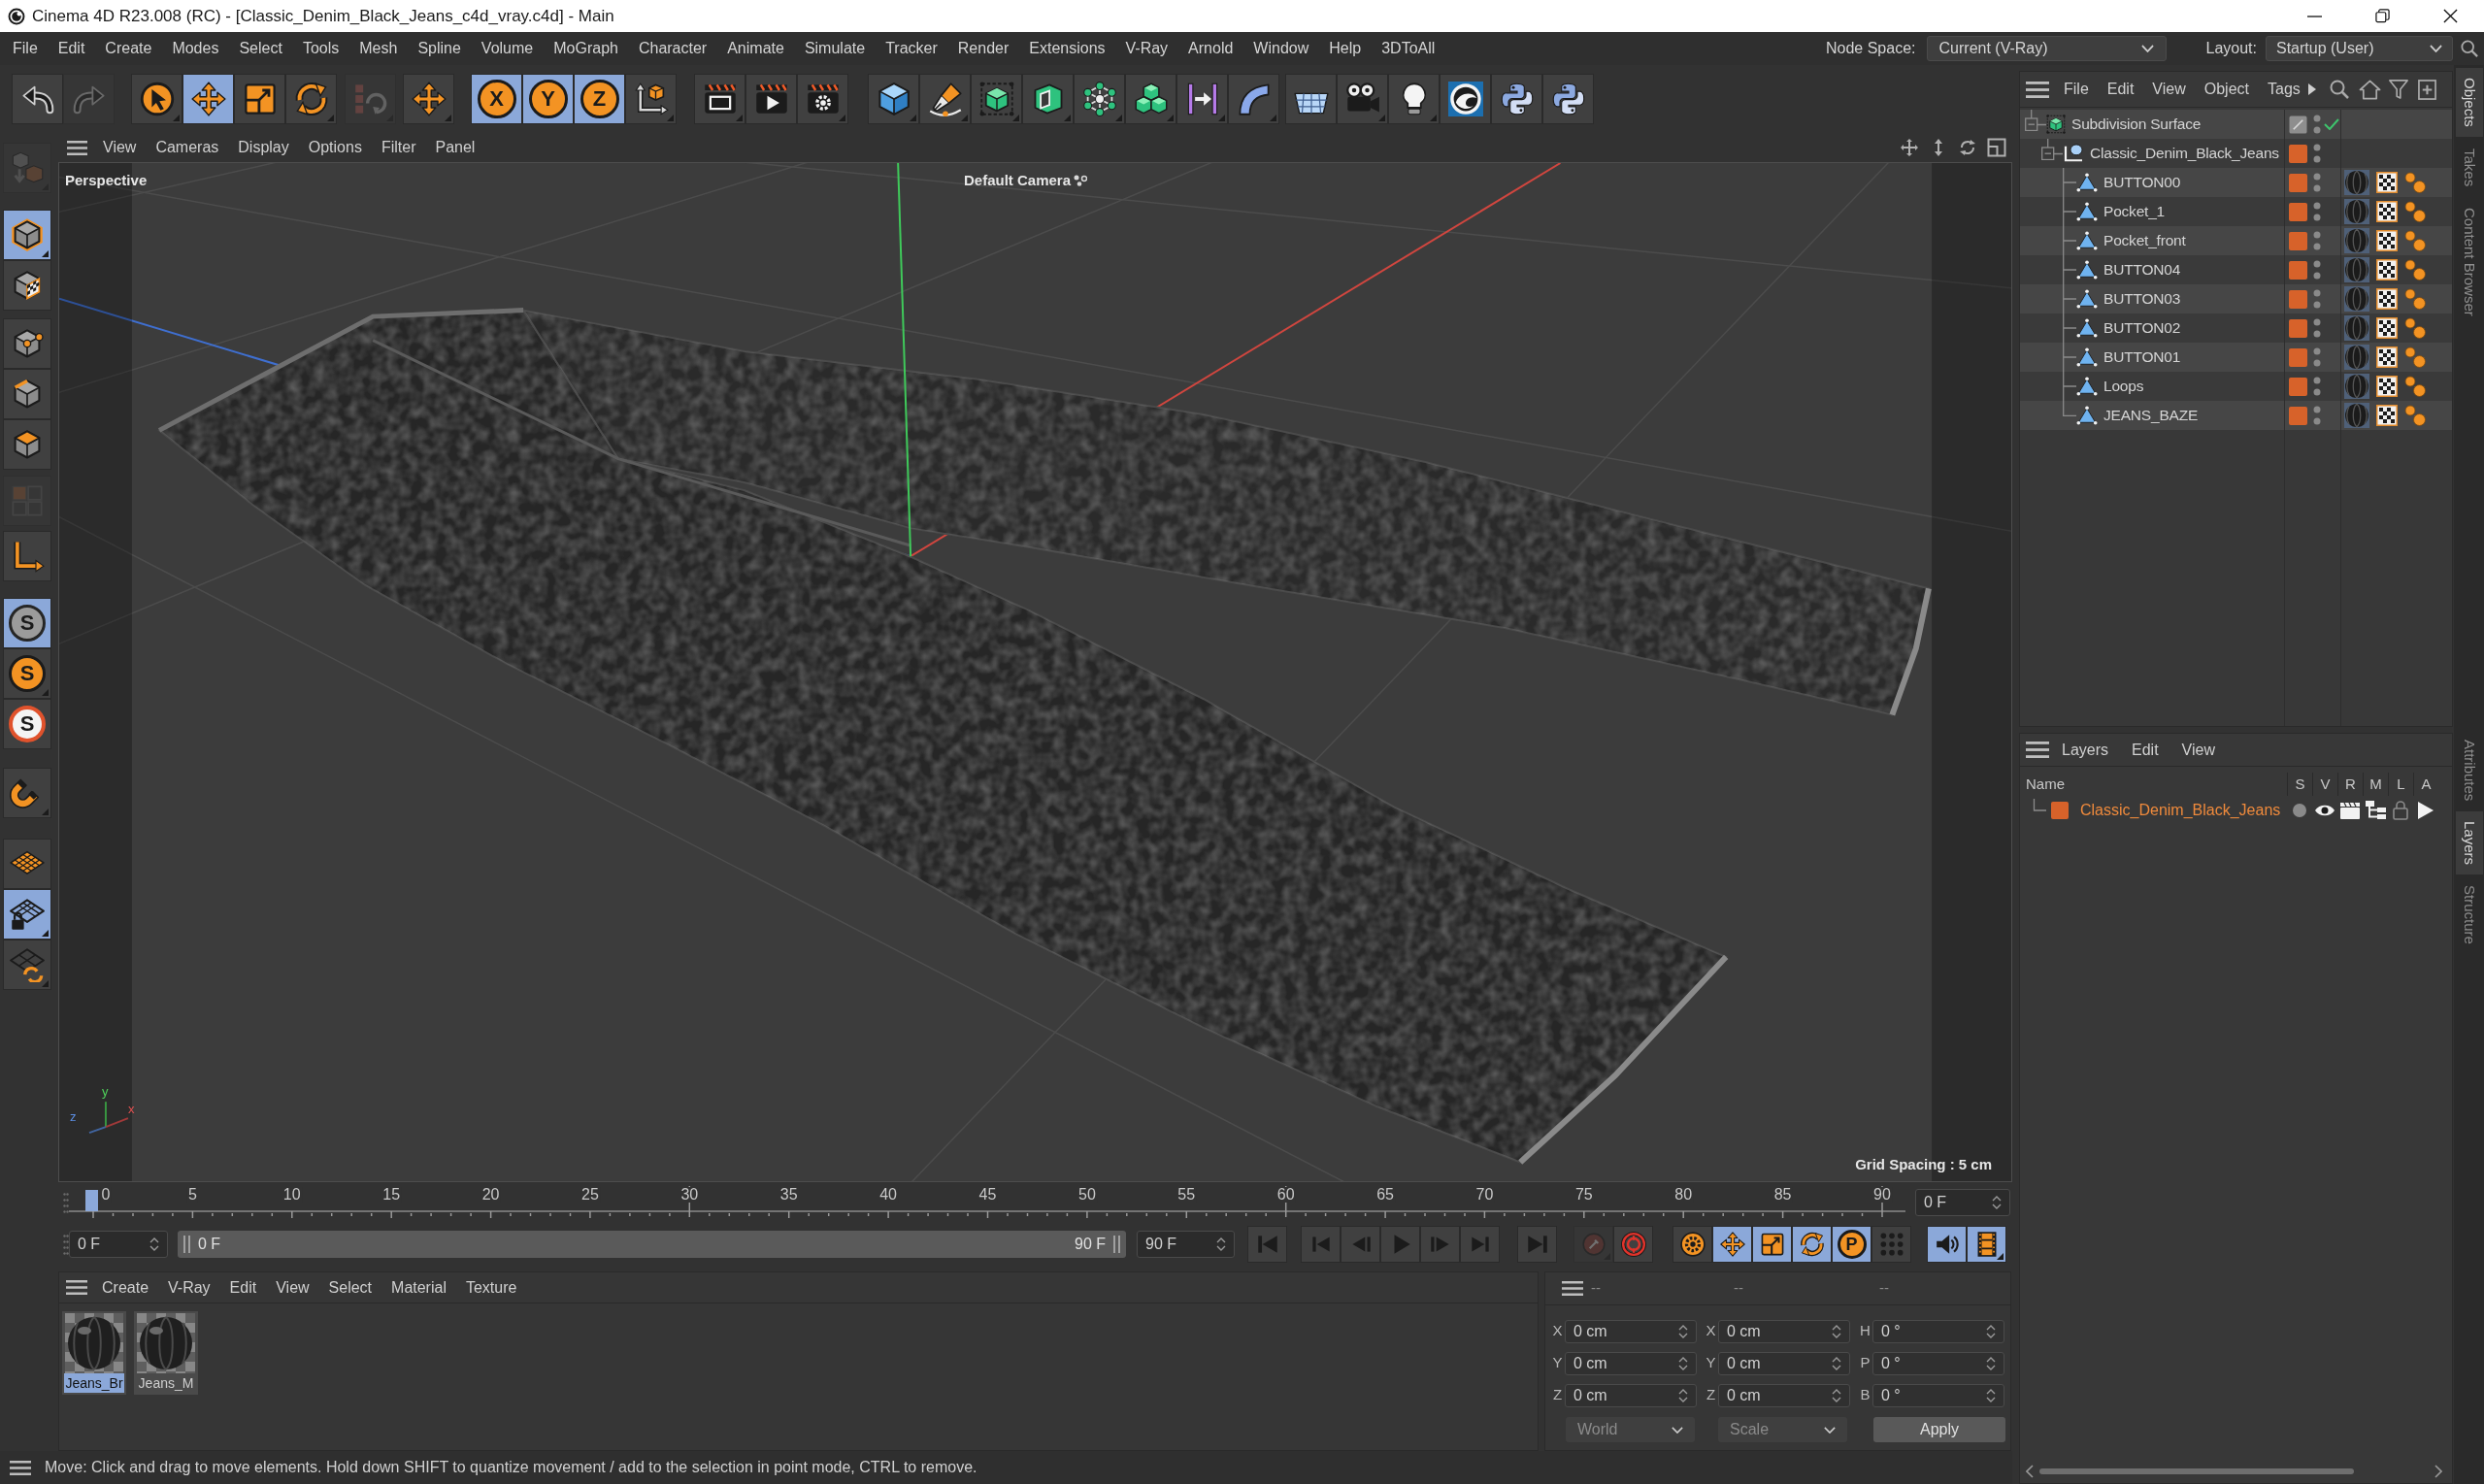 Image resolution: width=2484 pixels, height=1484 pixels. Describe the element at coordinates (91, 1200) in the screenshot. I see `playhead-handle` at that location.